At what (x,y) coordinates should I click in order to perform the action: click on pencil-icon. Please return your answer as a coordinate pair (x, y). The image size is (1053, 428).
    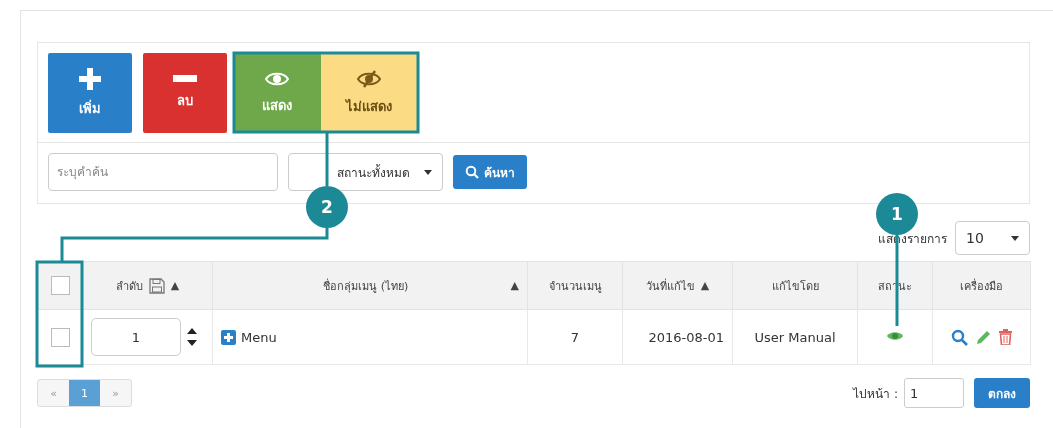
    Looking at the image, I should click on (983, 337).